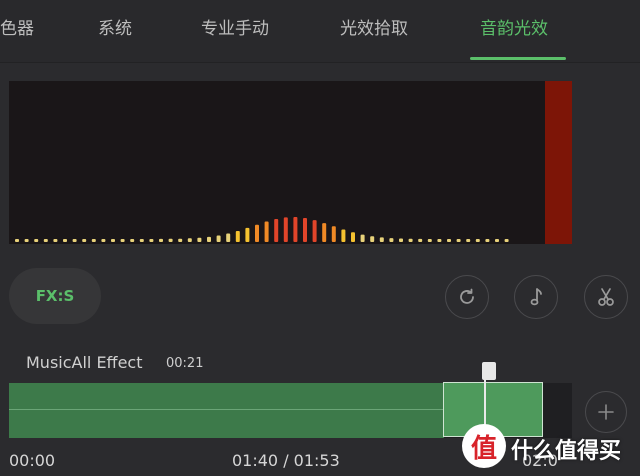 The width and height of the screenshot is (640, 476). What do you see at coordinates (374, 26) in the screenshot?
I see `tab-light-pickup: 光效拾取` at bounding box center [374, 26].